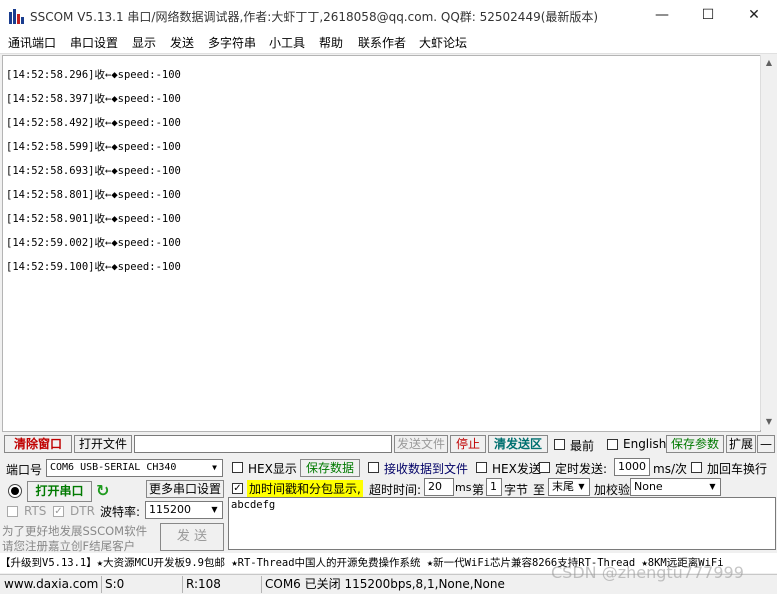 The image size is (777, 594). What do you see at coordinates (696, 467) in the screenshot?
I see `crlf-checkbox` at bounding box center [696, 467].